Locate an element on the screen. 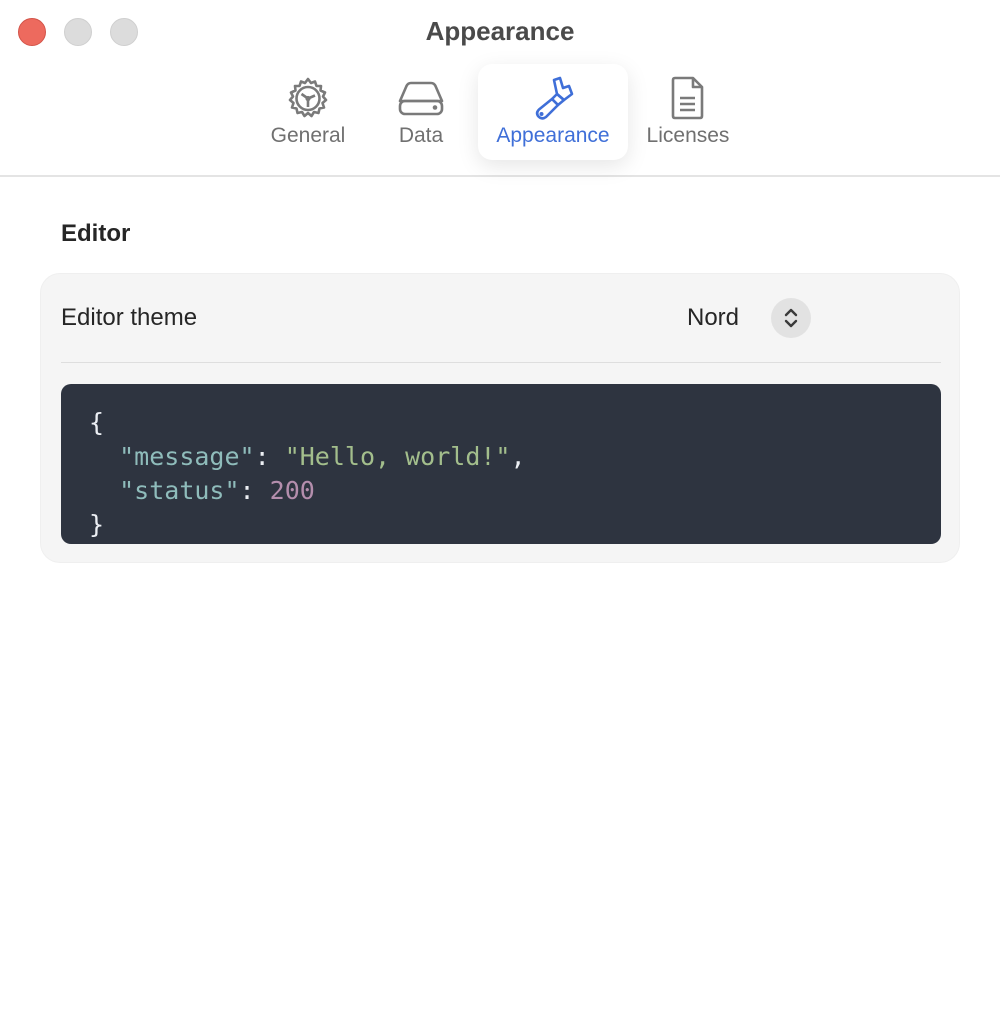 The height and width of the screenshot is (1016, 1000). code-value-message: "Hello, world!" is located at coordinates (397, 456).